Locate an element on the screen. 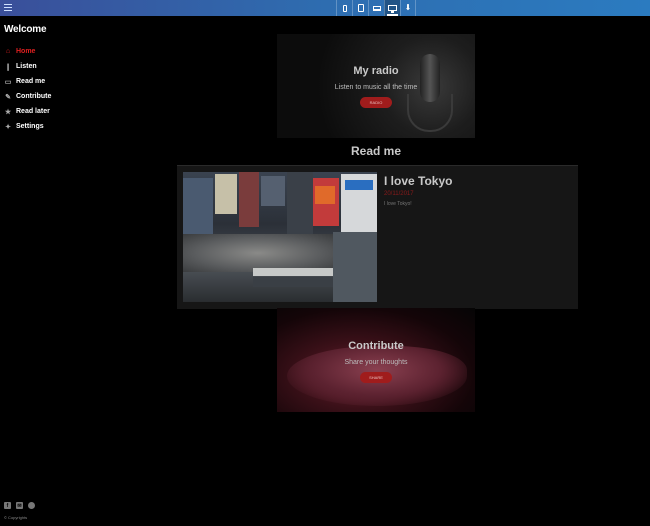  mail-icon: ✉ is located at coordinates (19, 505).